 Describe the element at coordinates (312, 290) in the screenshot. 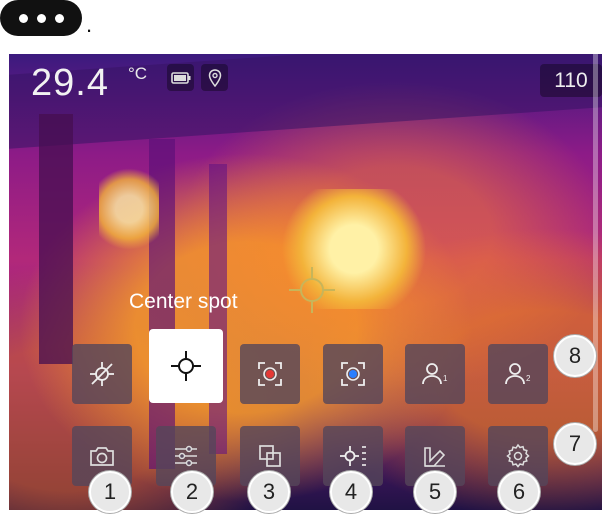

I see `center-crosshair-icon` at that location.